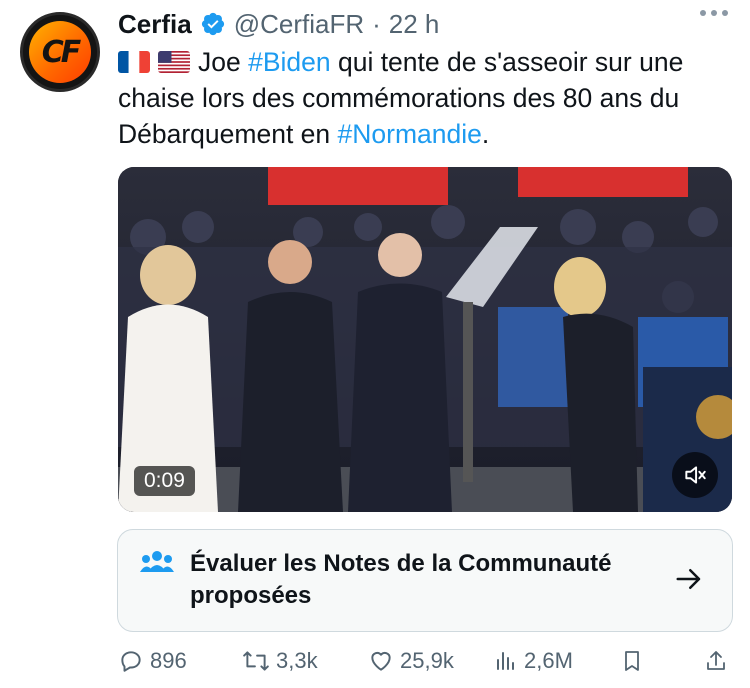  Describe the element at coordinates (168, 660) in the screenshot. I see `reply-count: 896` at that location.